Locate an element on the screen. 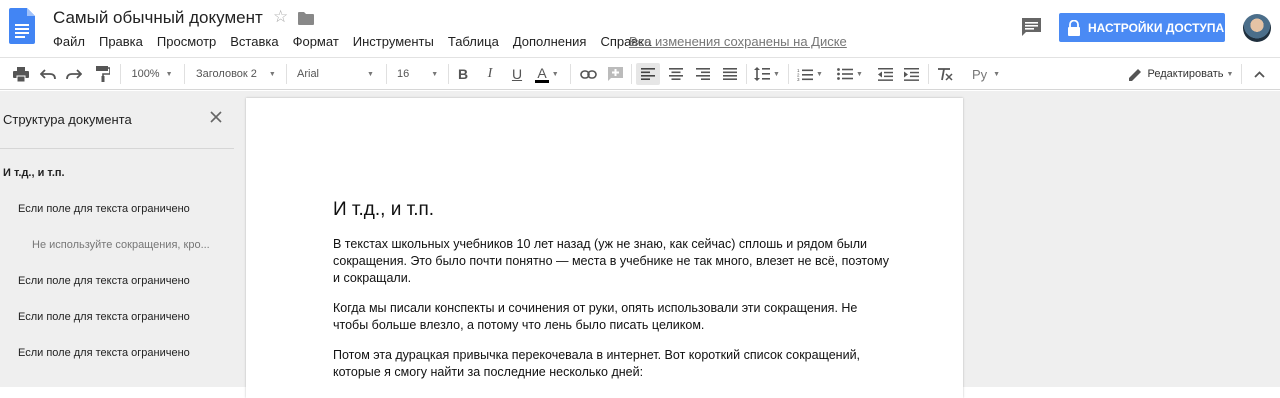 The image size is (1280, 398). menu-view: Просмотр is located at coordinates (186, 41).